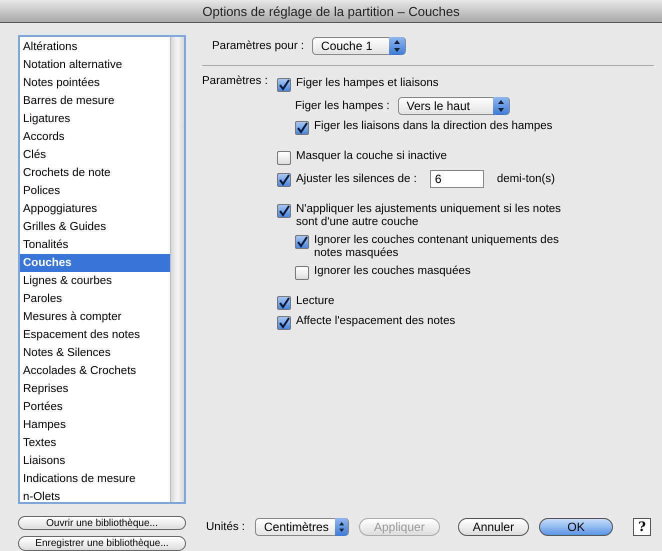  What do you see at coordinates (95, 299) in the screenshot?
I see `sidebar-item: Paroles` at bounding box center [95, 299].